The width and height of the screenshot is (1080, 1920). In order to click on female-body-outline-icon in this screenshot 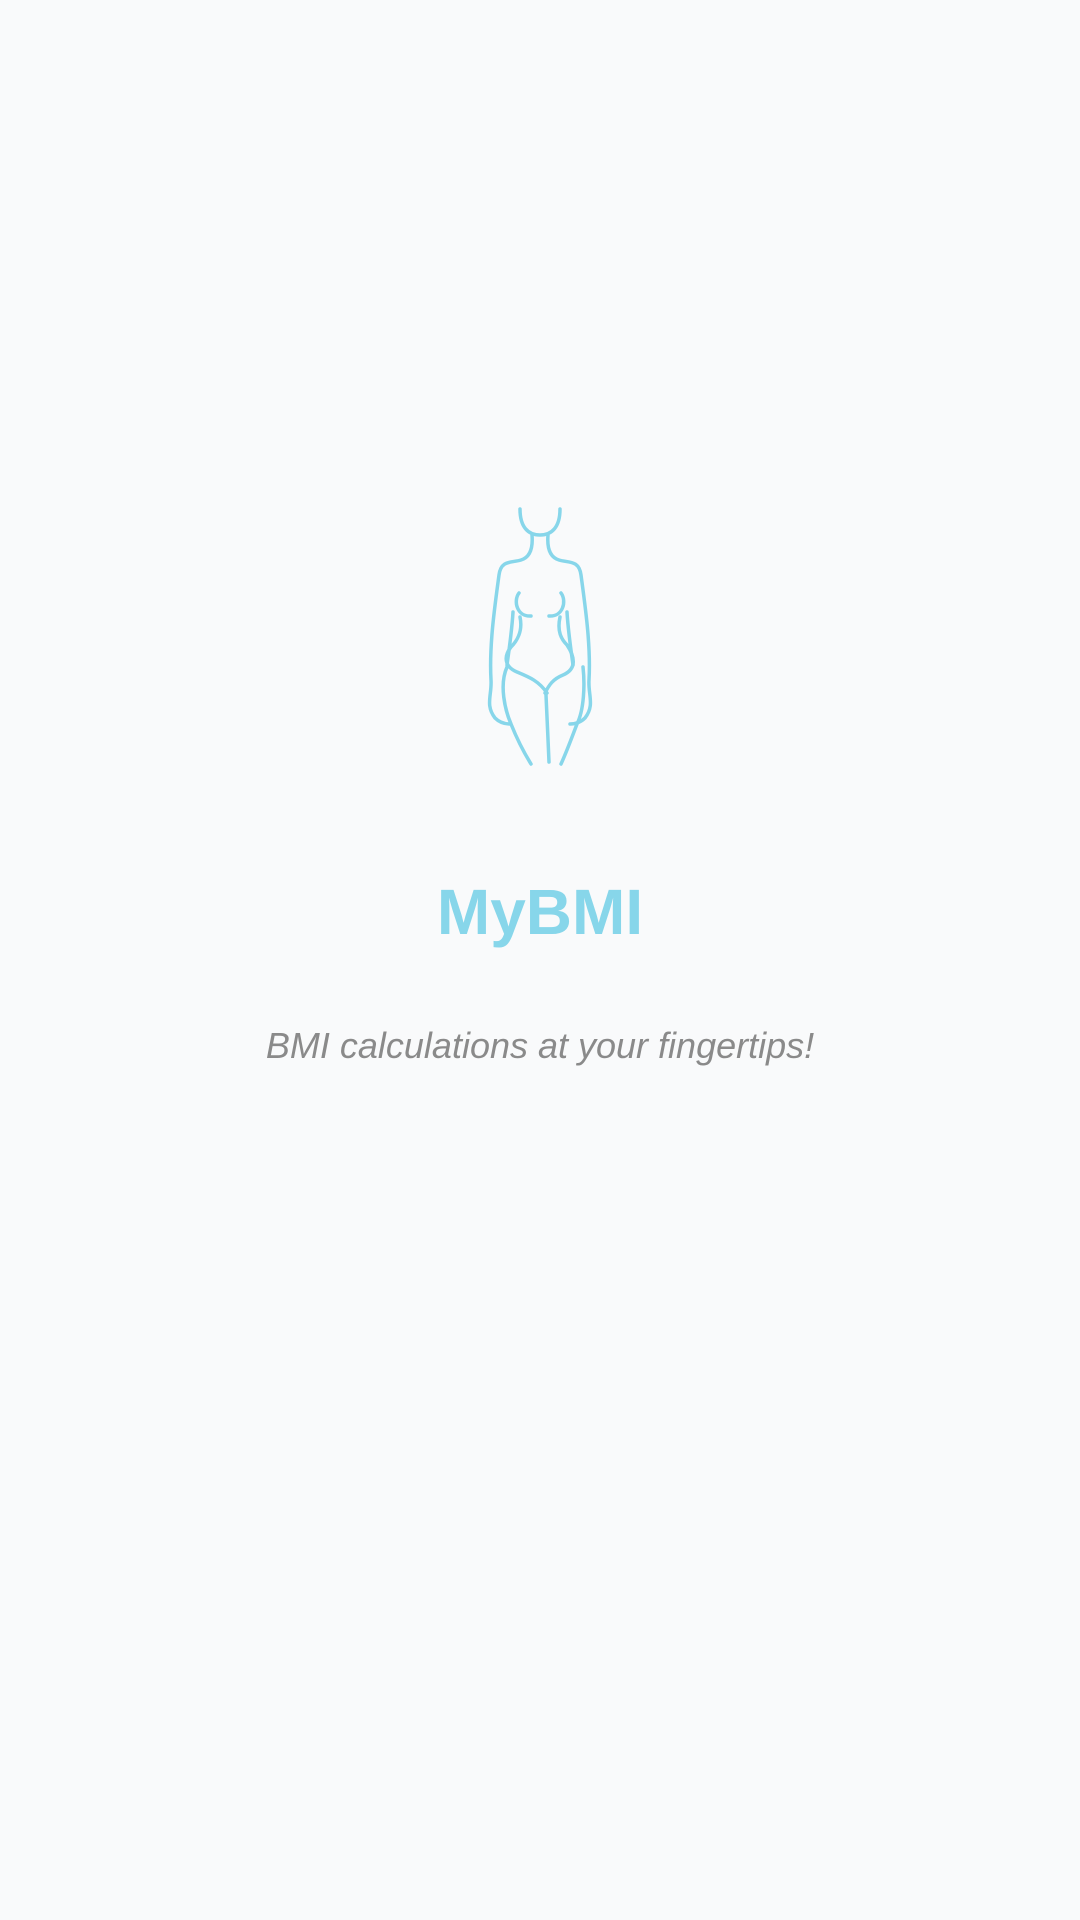, I will do `click(540, 642)`.